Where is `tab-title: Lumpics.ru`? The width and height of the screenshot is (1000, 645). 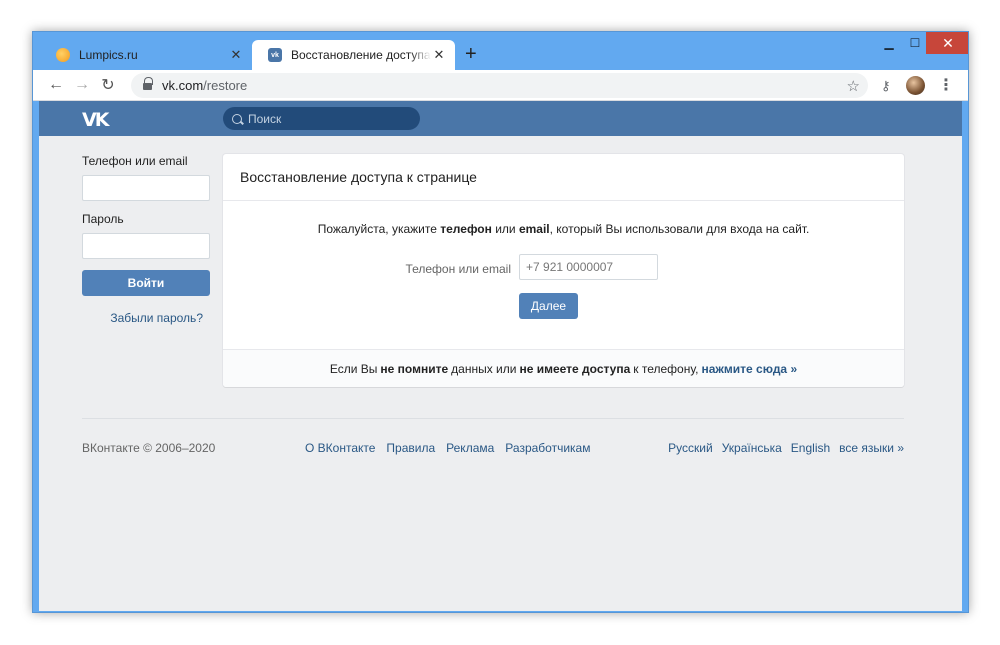
tab-title: Lumpics.ru is located at coordinates (108, 55).